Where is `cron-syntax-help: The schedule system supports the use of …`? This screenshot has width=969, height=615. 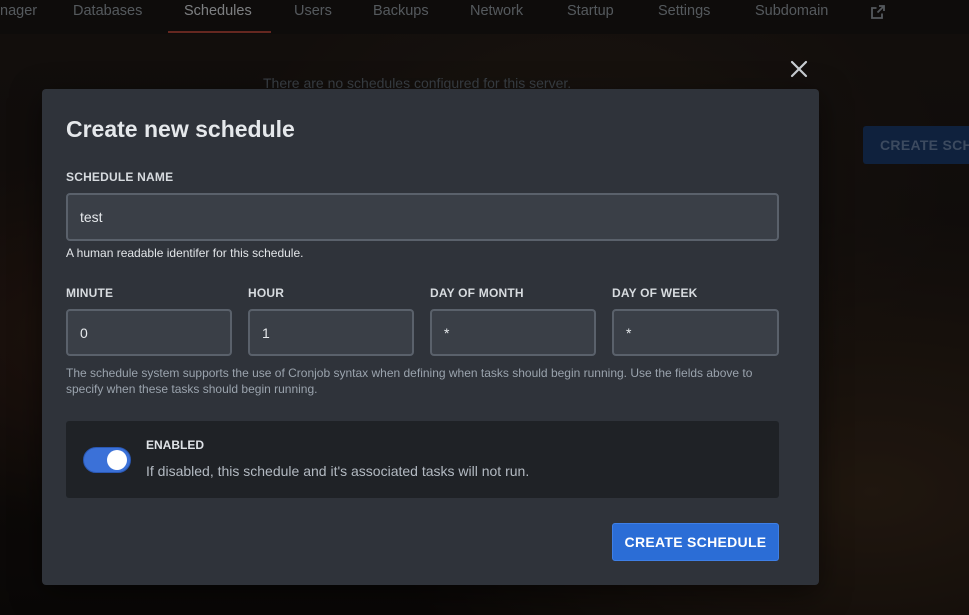
cron-syntax-help: The schedule system supports the use of … is located at coordinates (409, 381).